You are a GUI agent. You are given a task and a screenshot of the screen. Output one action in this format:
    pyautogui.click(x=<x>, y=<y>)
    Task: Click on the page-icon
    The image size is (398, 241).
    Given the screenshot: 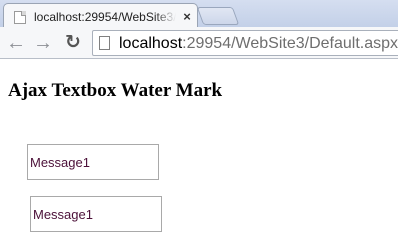 What is the action you would take?
    pyautogui.click(x=104, y=43)
    